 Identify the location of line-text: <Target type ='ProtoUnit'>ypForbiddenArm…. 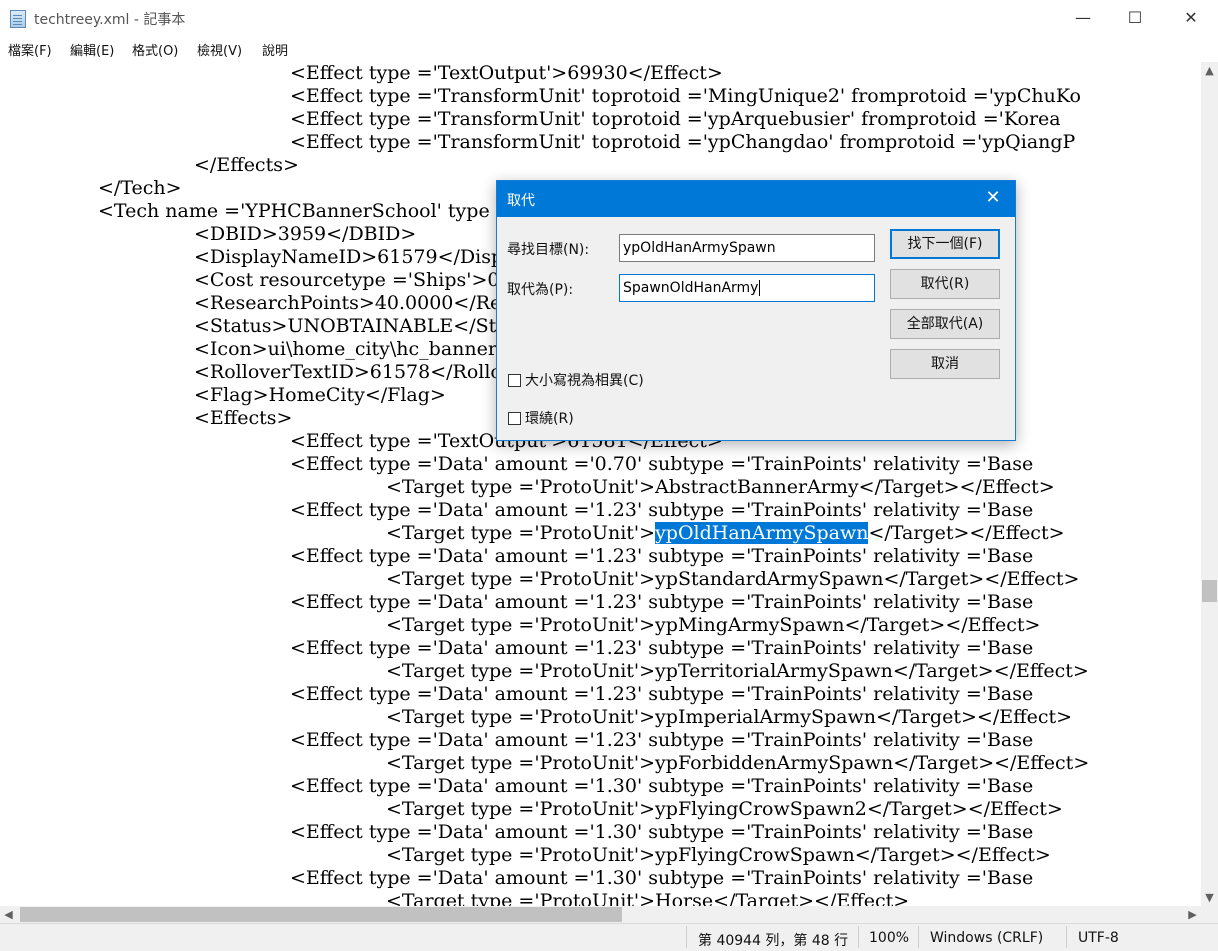
(738, 763).